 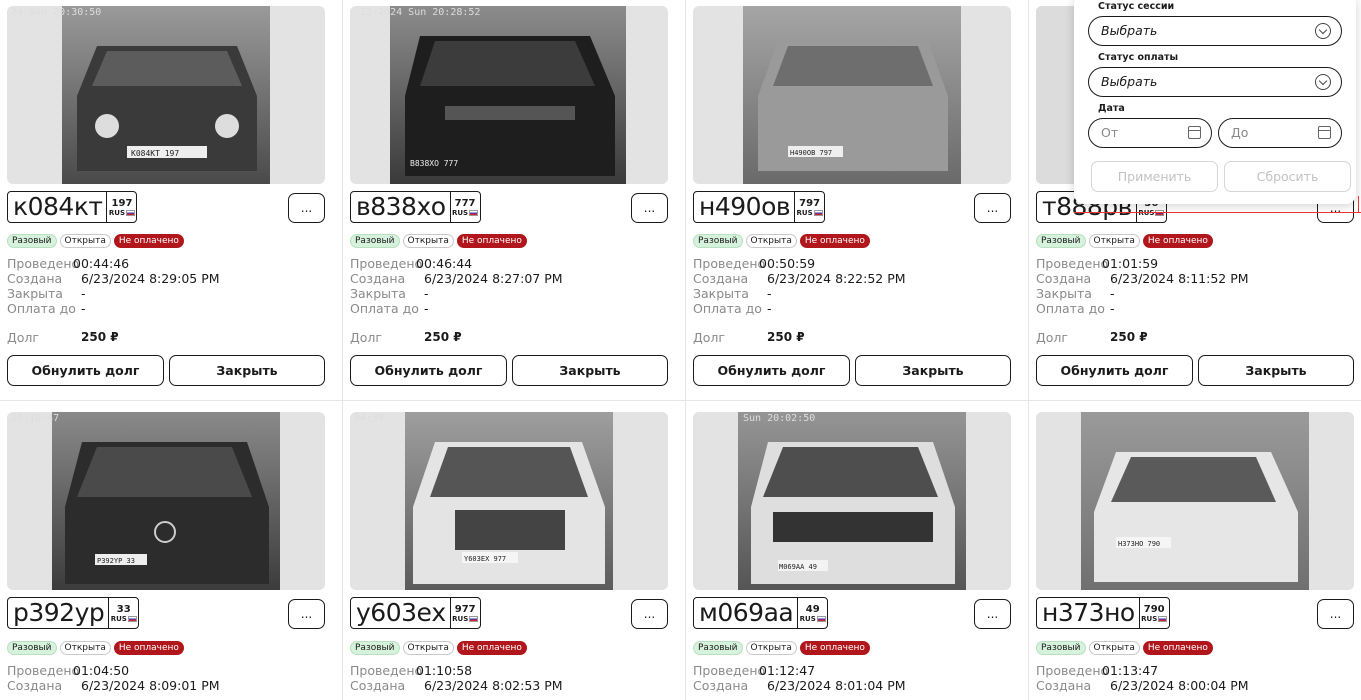 What do you see at coordinates (493, 278) in the screenshot?
I see `created-value: 6/23/2024 8:27:07 PM` at bounding box center [493, 278].